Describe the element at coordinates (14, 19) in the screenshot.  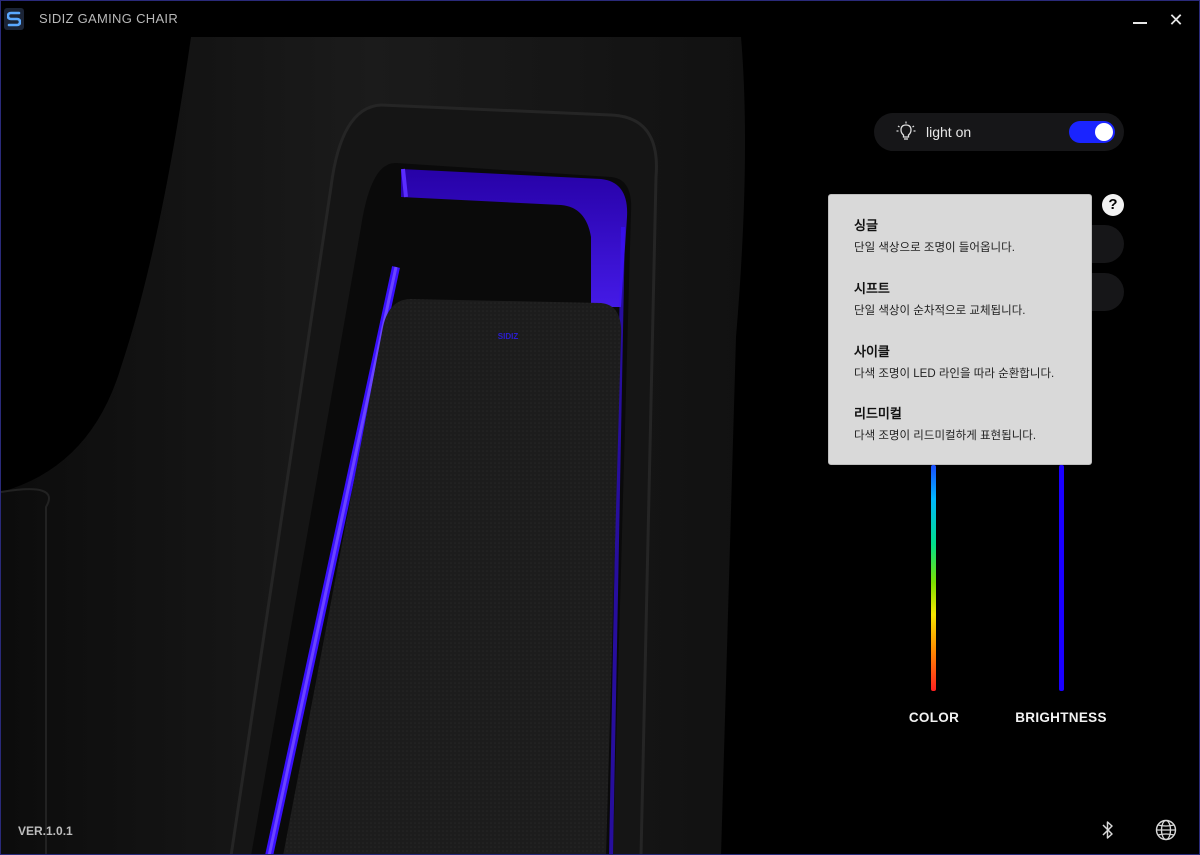
I see `app-logo-icon` at that location.